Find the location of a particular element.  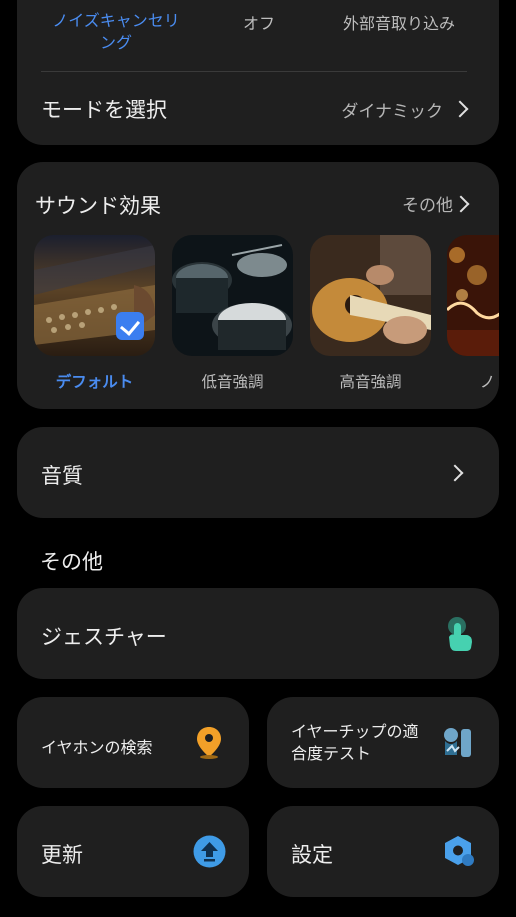

effect-next-label: ノ is located at coordinates (487, 382).